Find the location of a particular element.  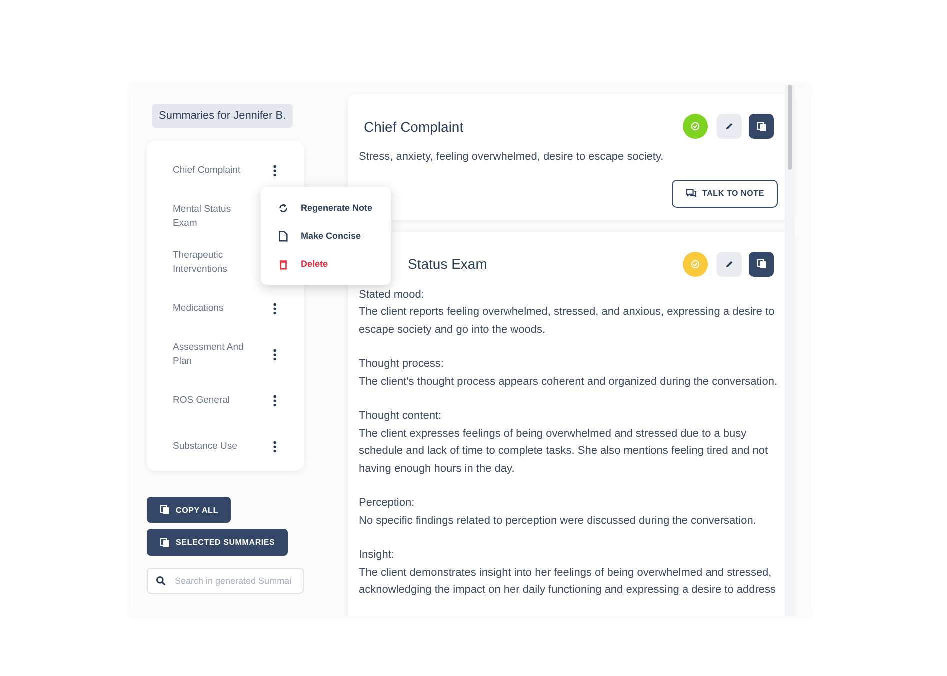

search-field: Search in generated Summai is located at coordinates (225, 581).